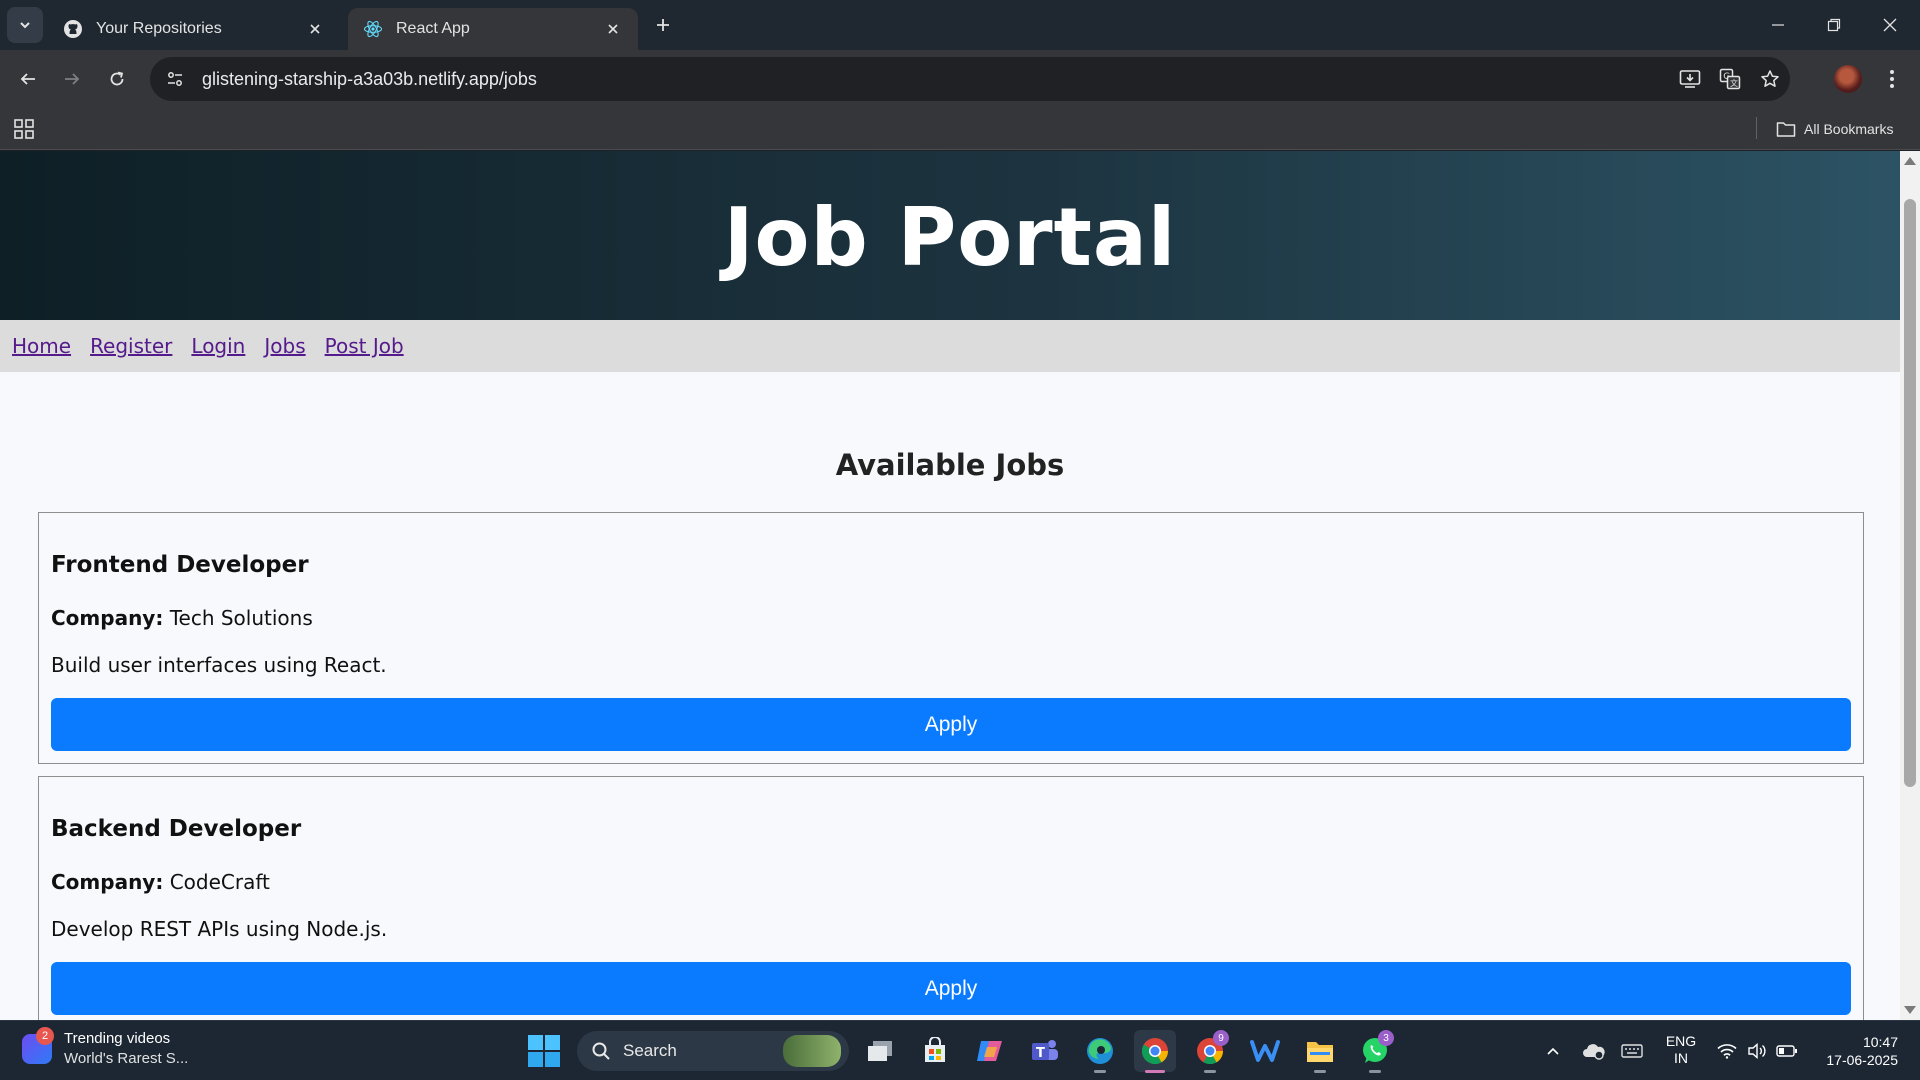 This screenshot has width=1920, height=1080. I want to click on scroll-down-arrow-icon, so click(1910, 1010).